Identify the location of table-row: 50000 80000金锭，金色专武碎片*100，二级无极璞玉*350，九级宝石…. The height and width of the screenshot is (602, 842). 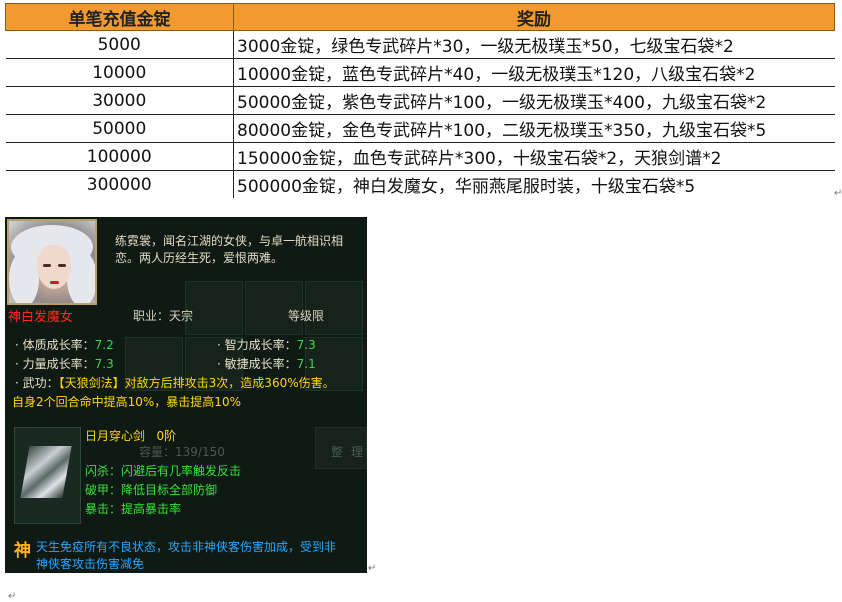
(420, 128).